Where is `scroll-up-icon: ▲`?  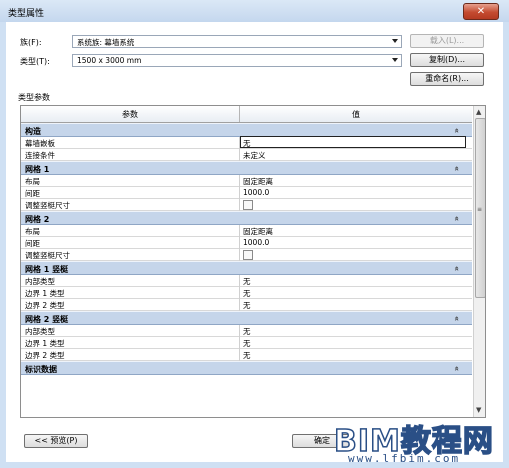
scroll-up-icon: ▲ is located at coordinates (478, 112).